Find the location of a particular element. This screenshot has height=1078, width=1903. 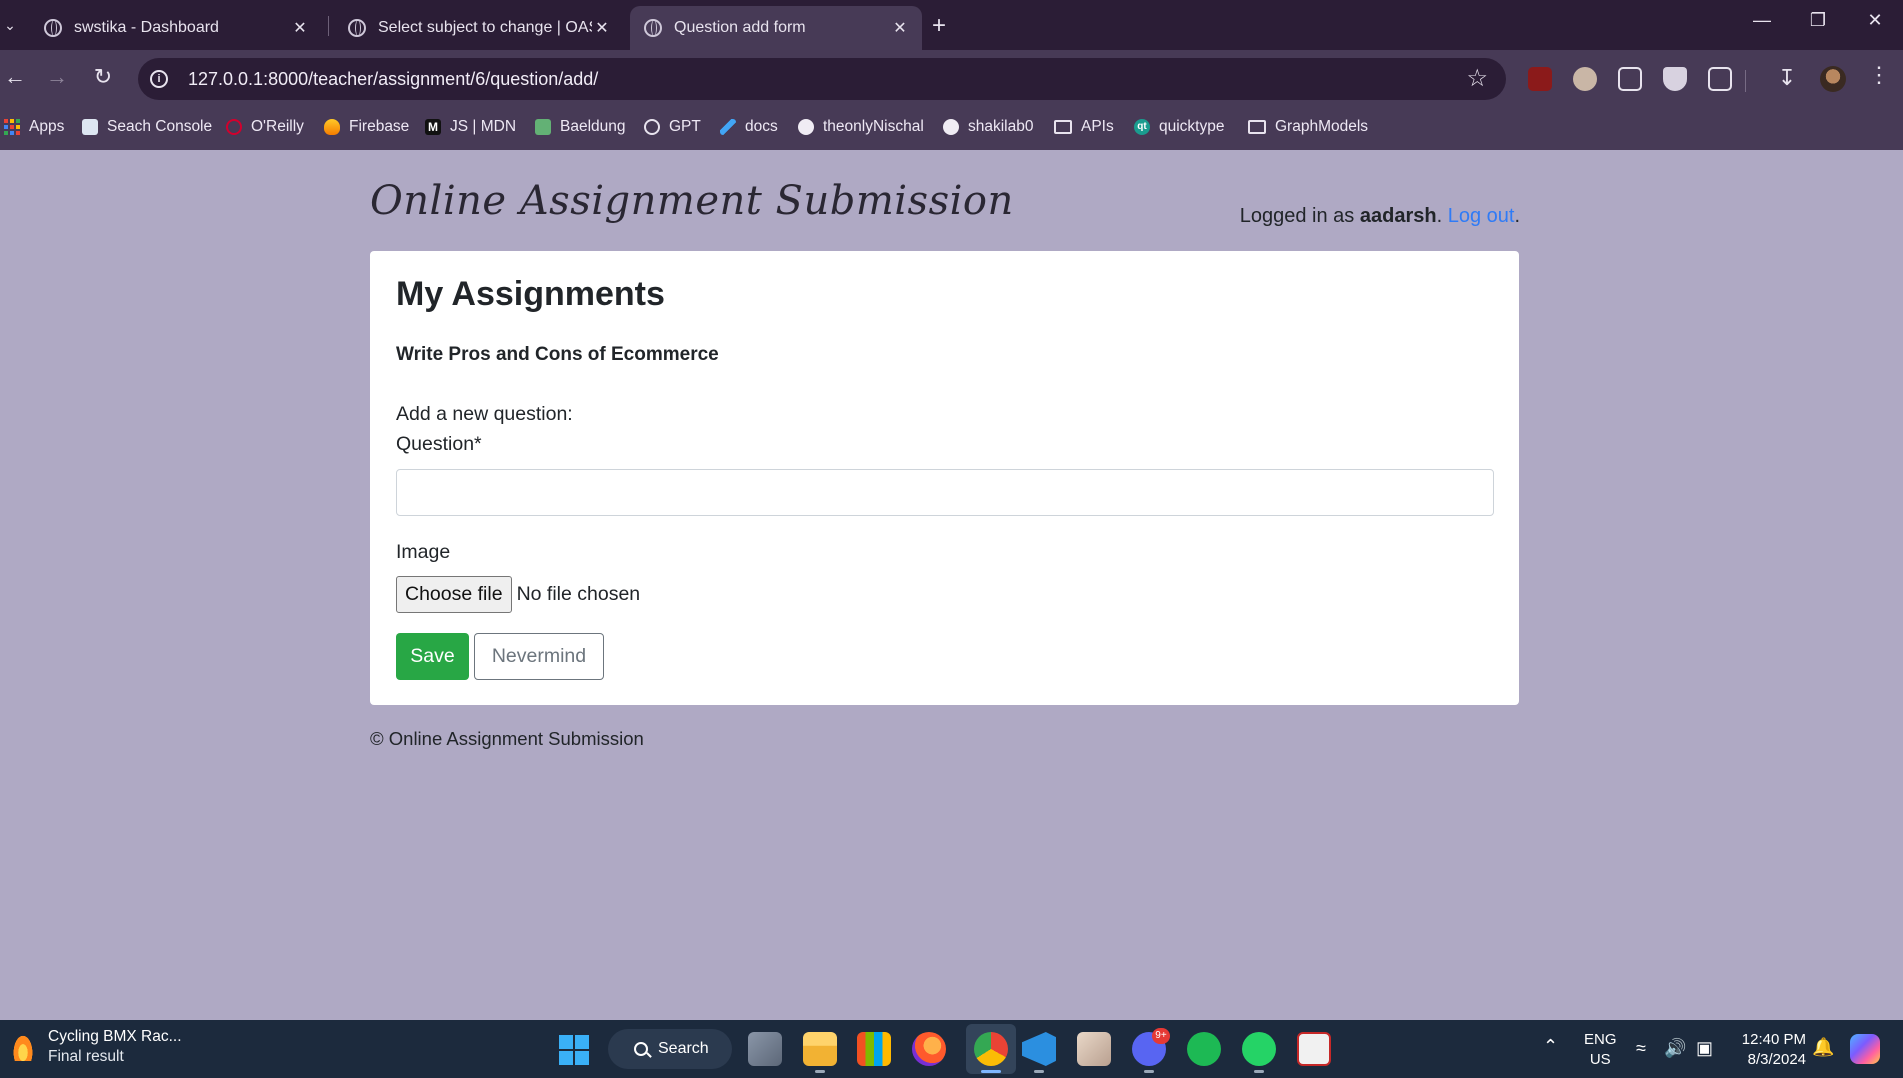

language-indicator: ENG US is located at coordinates (1600, 1050).